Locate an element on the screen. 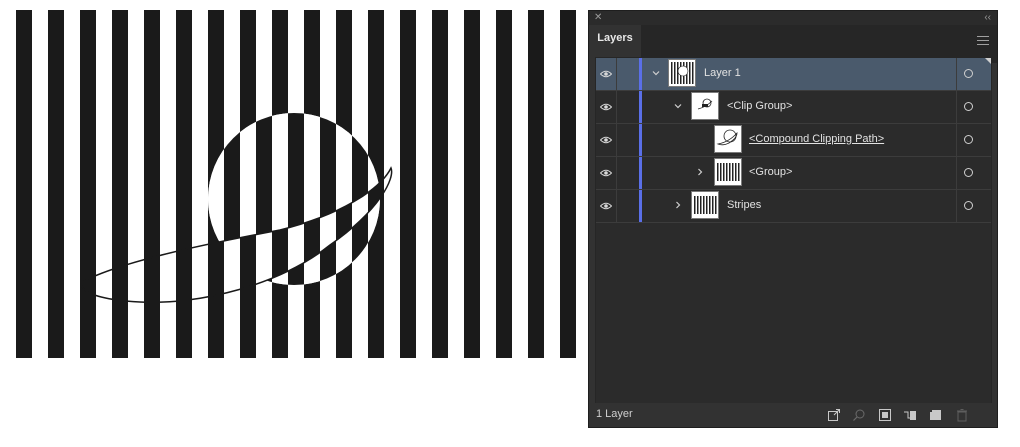  layer-name: <Group> is located at coordinates (770, 172).